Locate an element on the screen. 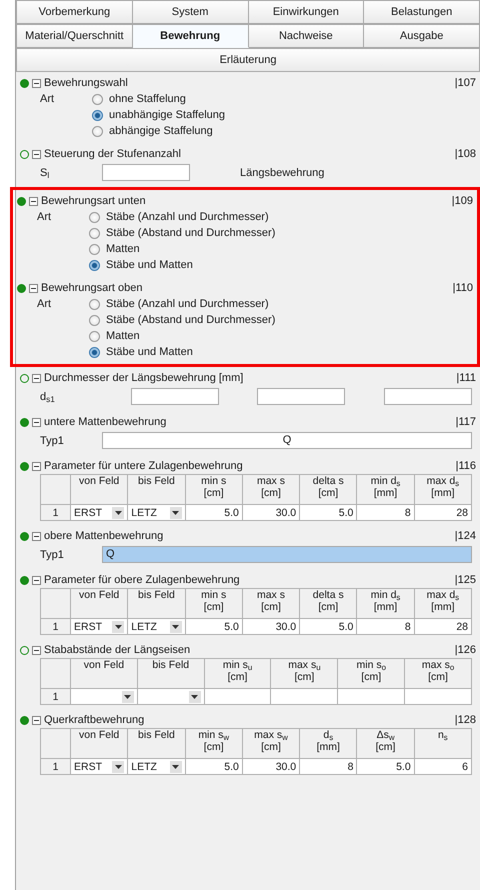 This screenshot has height=890, width=480. section-title: Querkraftbewehrung is located at coordinates (94, 720).